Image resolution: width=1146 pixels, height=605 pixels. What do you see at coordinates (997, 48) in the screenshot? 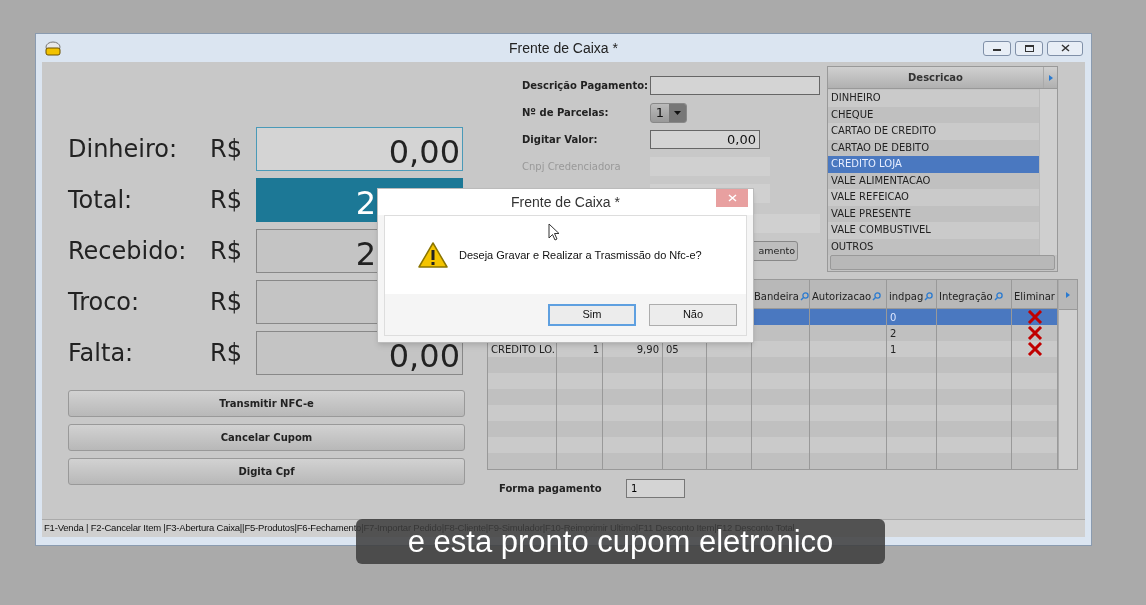
I see `minimize-button` at bounding box center [997, 48].